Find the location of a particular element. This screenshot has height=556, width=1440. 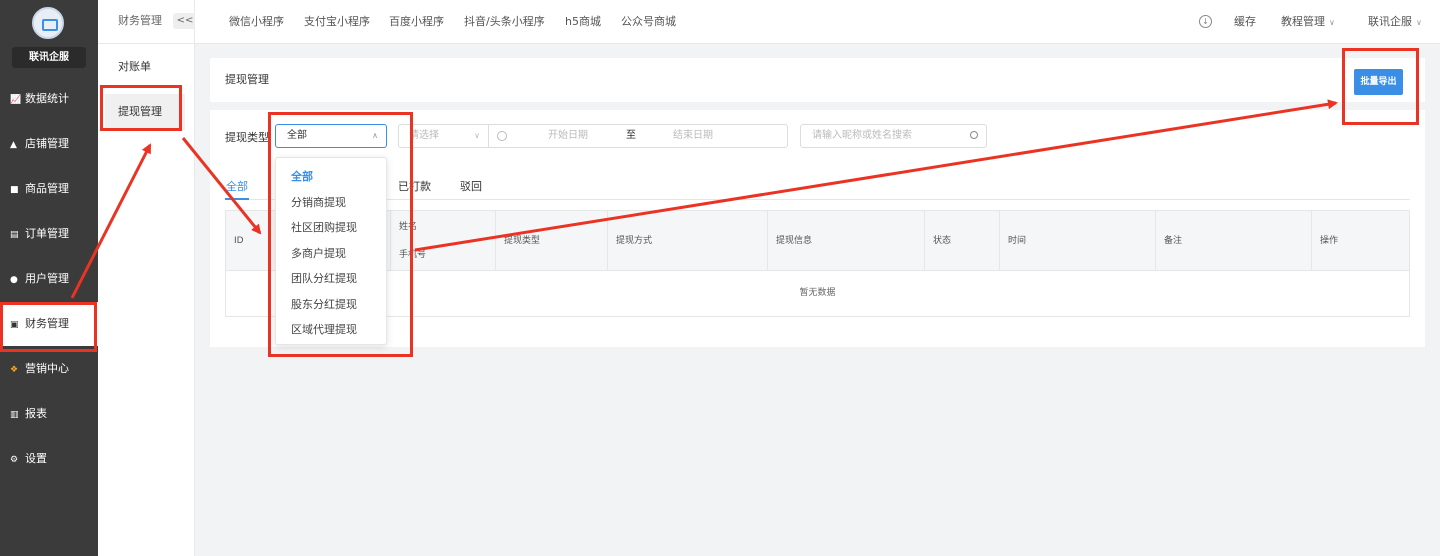

marketing-icon: ❖ is located at coordinates (14, 370).